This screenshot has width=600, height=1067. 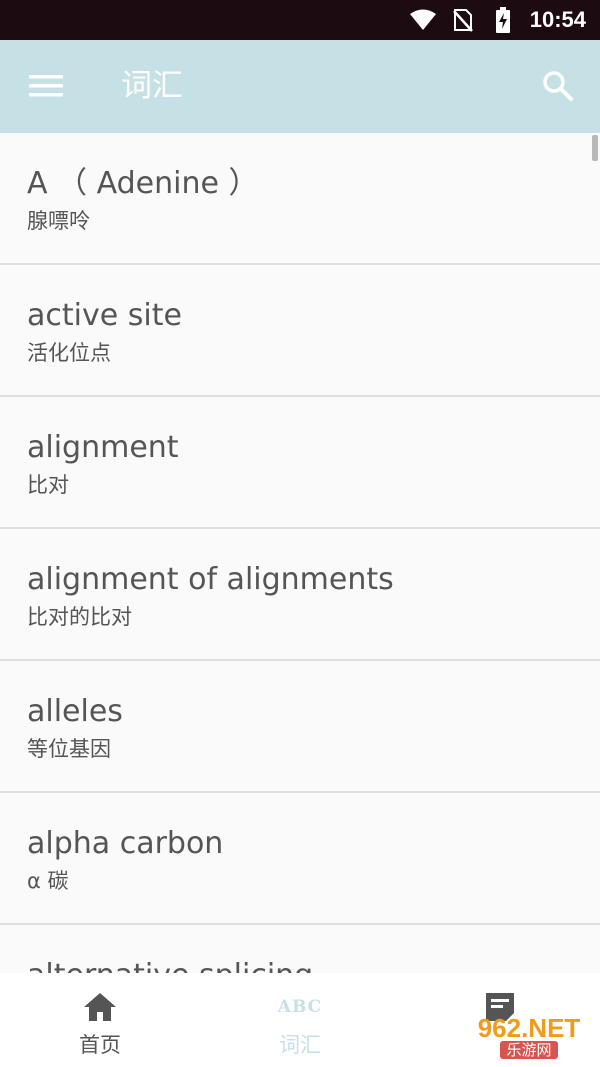 What do you see at coordinates (103, 447) in the screenshot?
I see `term-text: alignment` at bounding box center [103, 447].